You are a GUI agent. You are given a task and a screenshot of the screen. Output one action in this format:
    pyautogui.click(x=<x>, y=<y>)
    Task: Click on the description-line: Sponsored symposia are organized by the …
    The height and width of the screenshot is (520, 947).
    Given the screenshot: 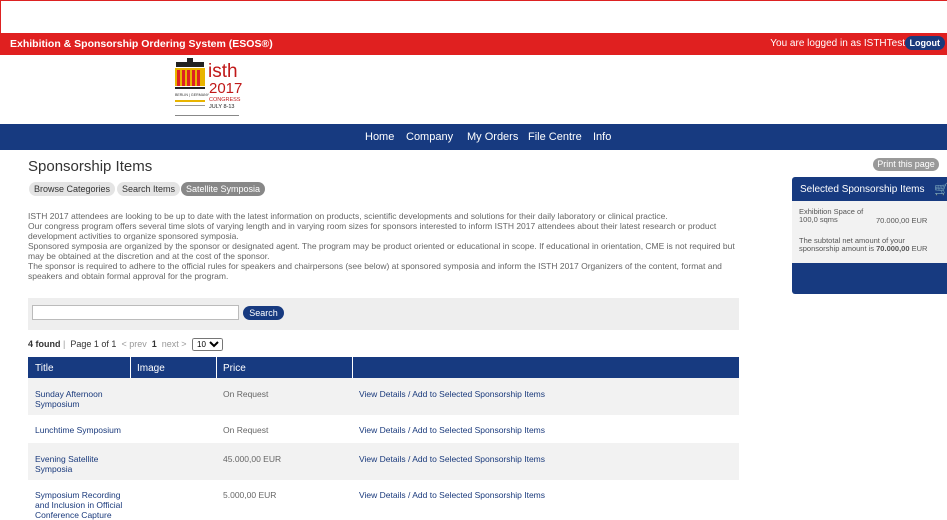 What is the action you would take?
    pyautogui.click(x=381, y=251)
    